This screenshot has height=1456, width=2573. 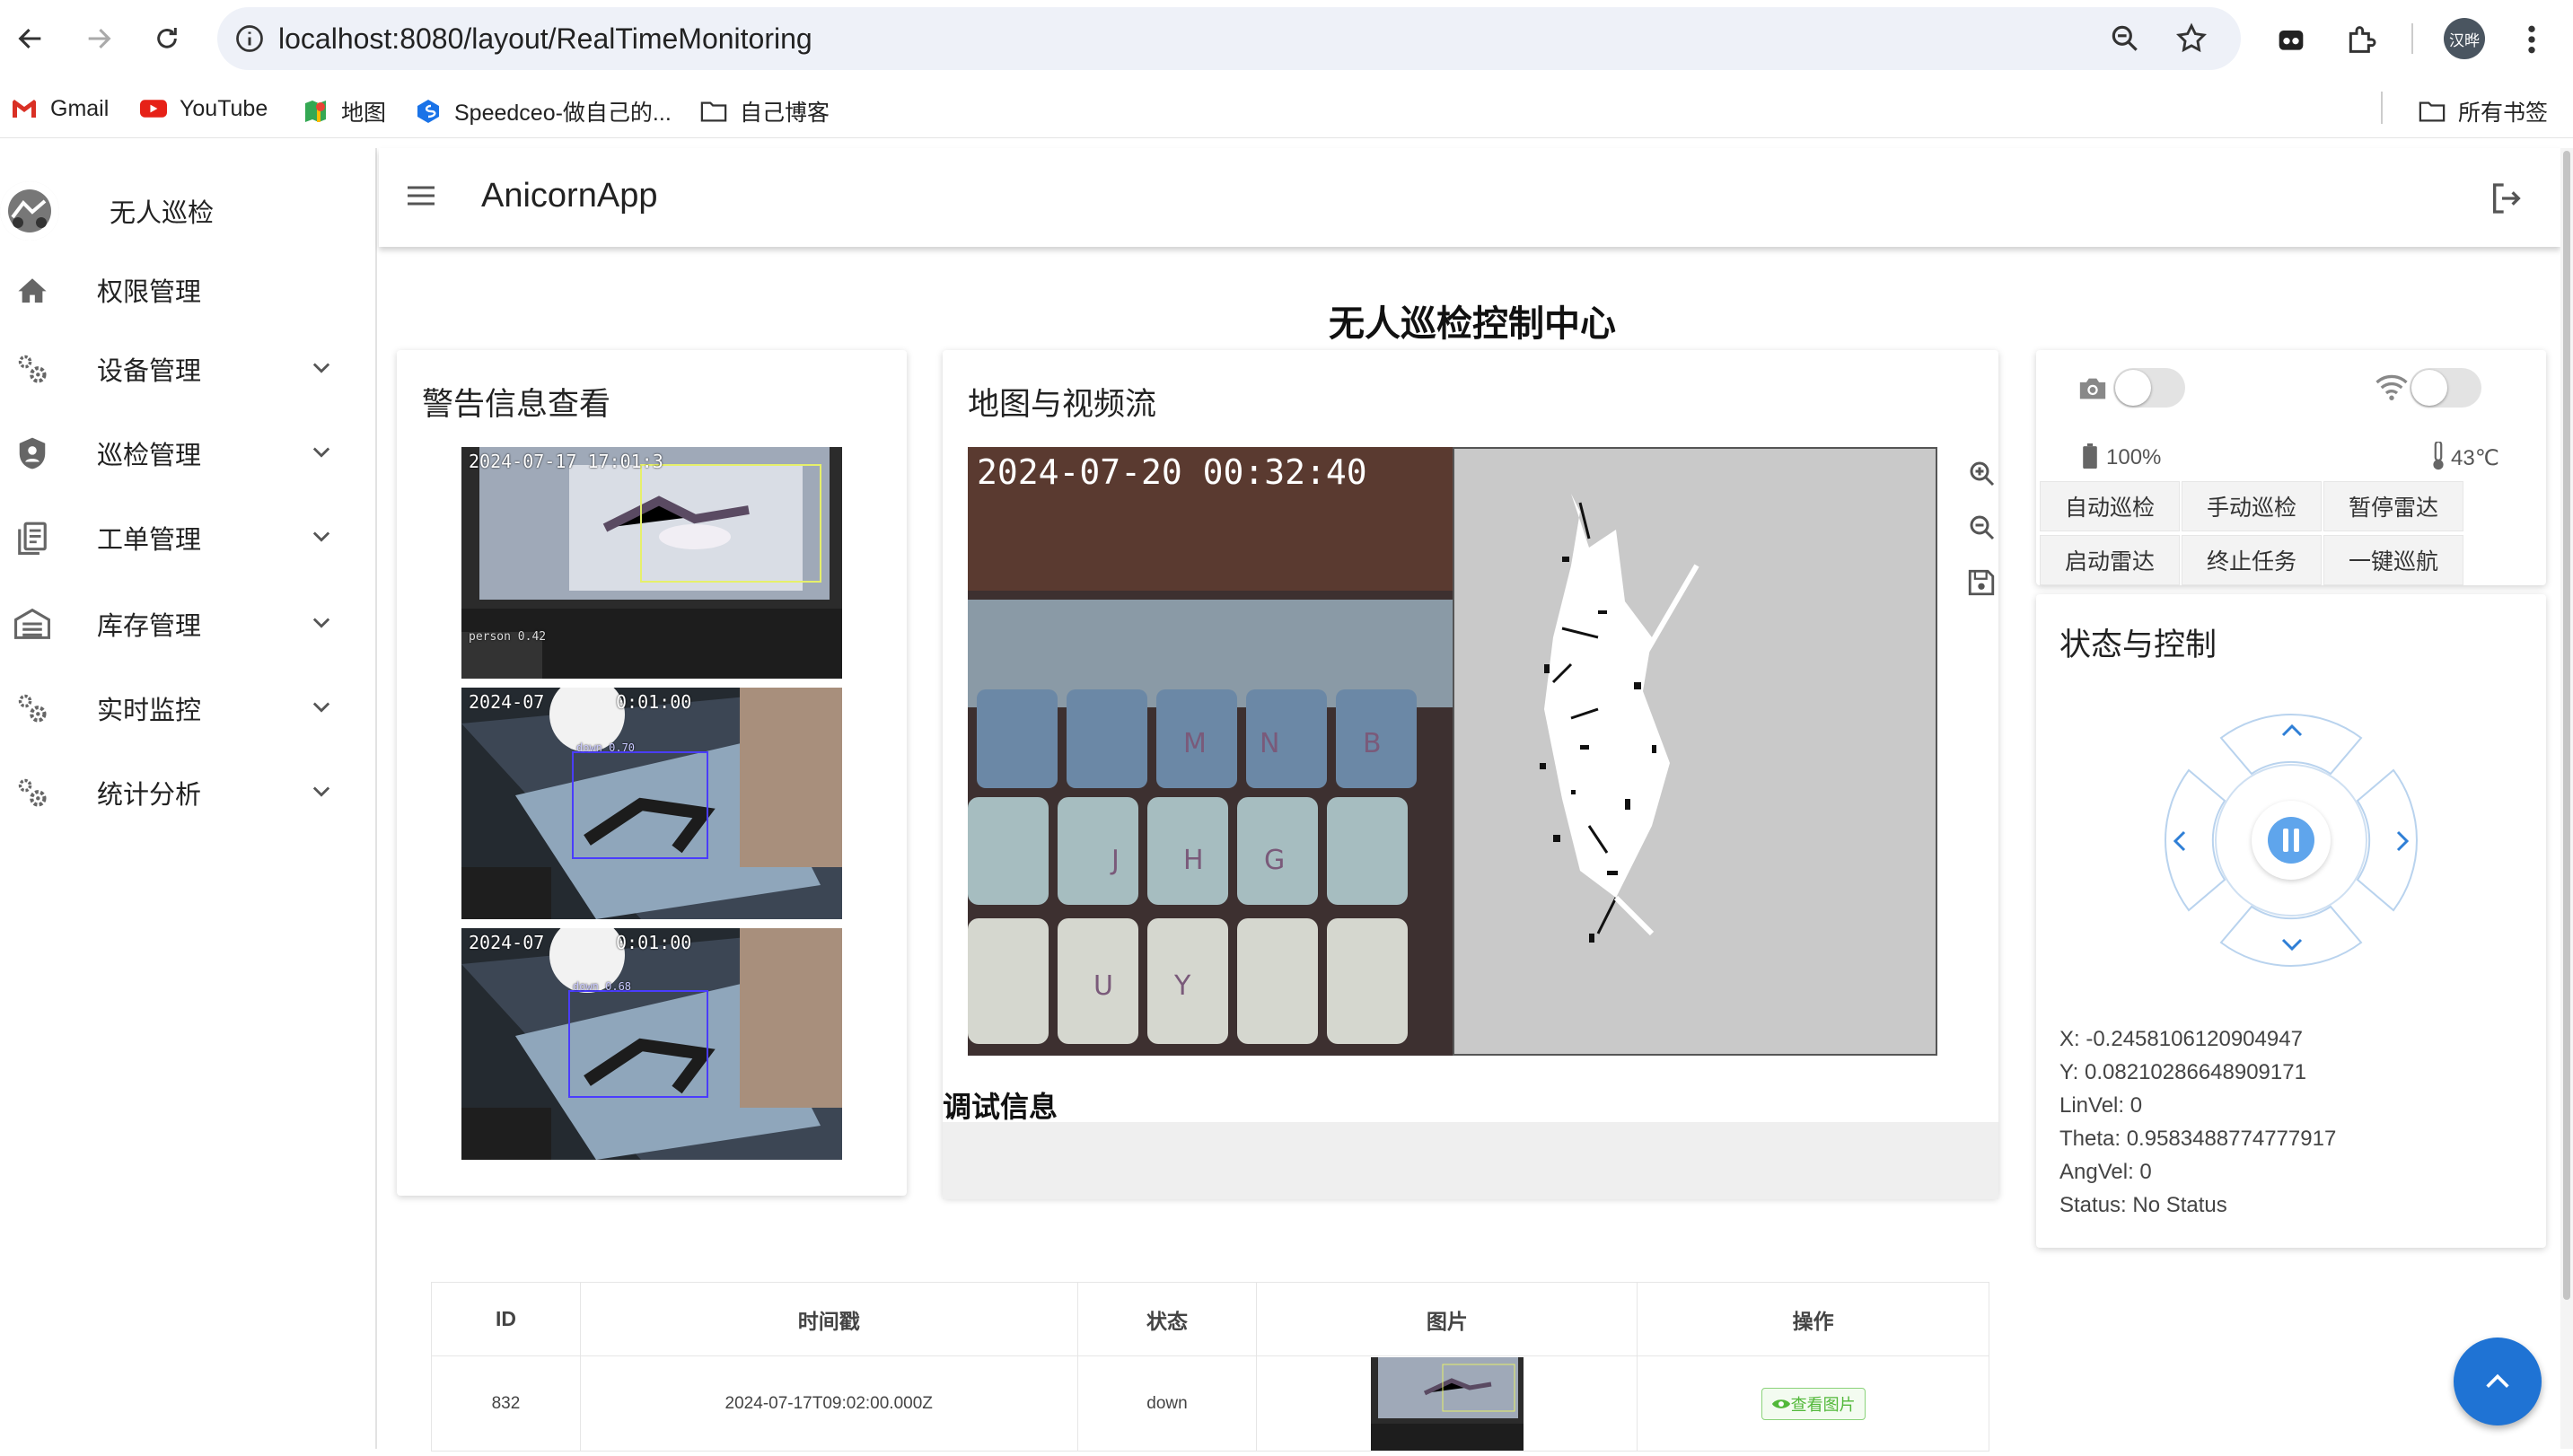 I want to click on bookmark-label: YouTube, so click(x=224, y=108).